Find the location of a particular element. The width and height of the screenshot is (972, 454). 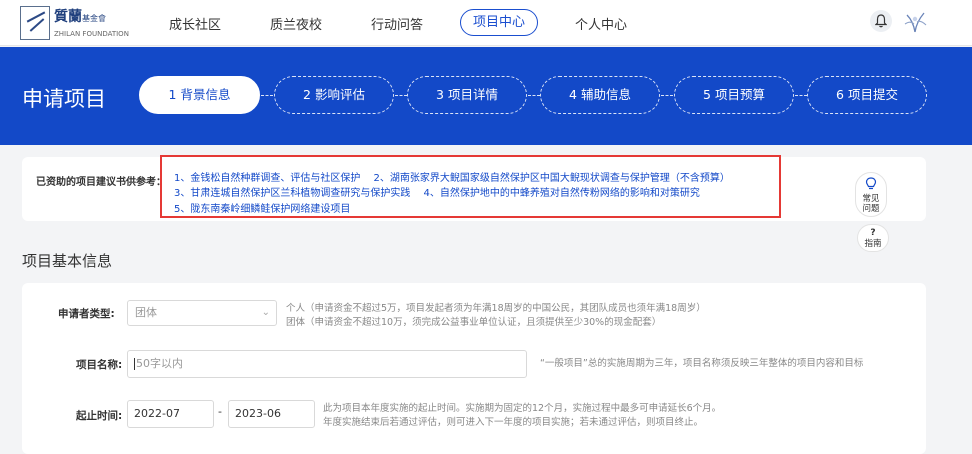

applicant-type-label: 申请者类型: is located at coordinates (86, 314).